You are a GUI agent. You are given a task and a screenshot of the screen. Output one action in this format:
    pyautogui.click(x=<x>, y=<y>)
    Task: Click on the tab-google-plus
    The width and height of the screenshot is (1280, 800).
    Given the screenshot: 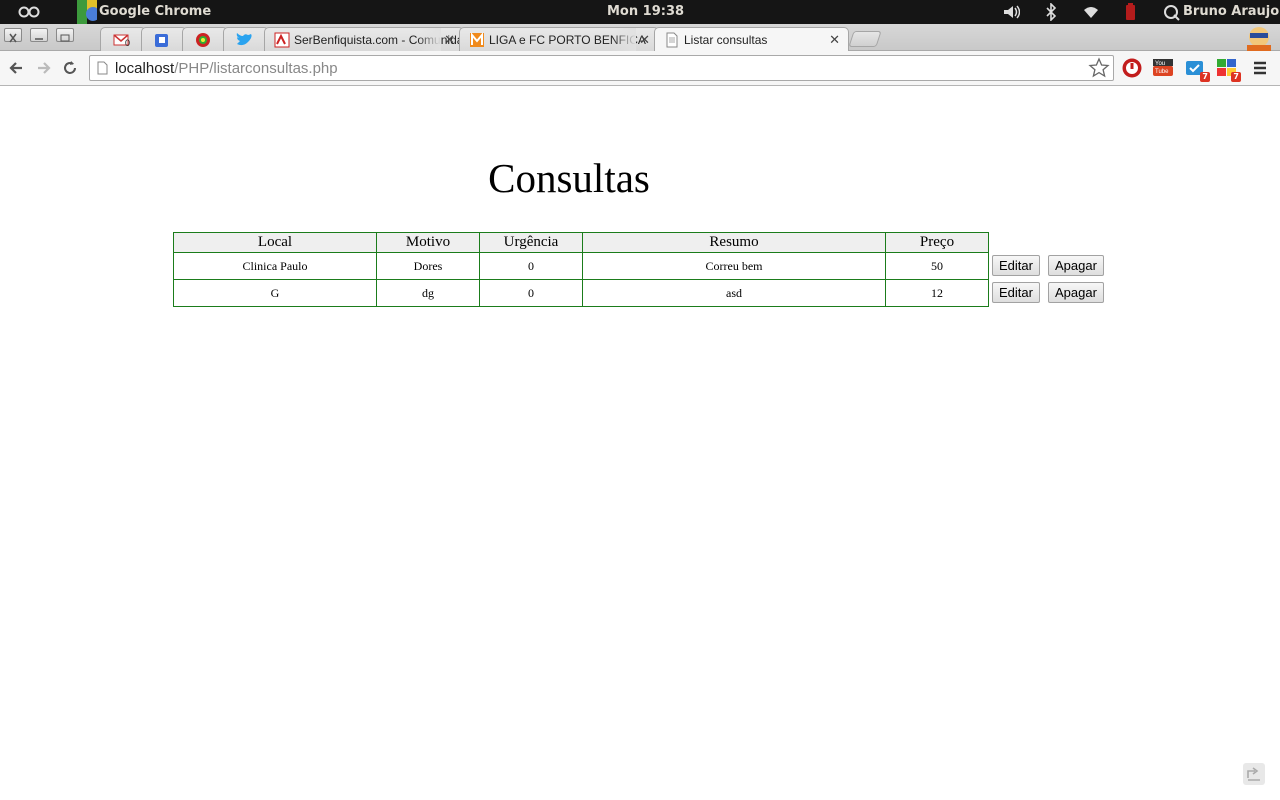 What is the action you would take?
    pyautogui.click(x=164, y=39)
    